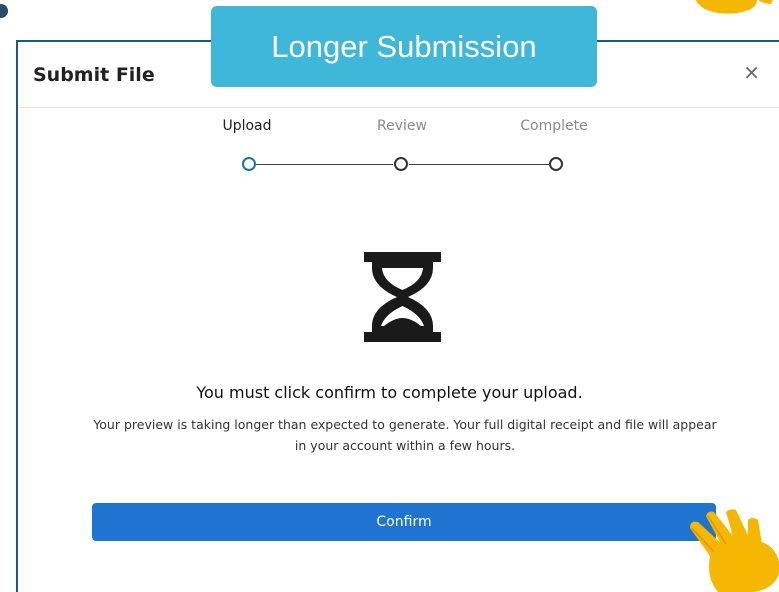  Describe the element at coordinates (404, 522) in the screenshot. I see `confirm-button: Confirm` at that location.